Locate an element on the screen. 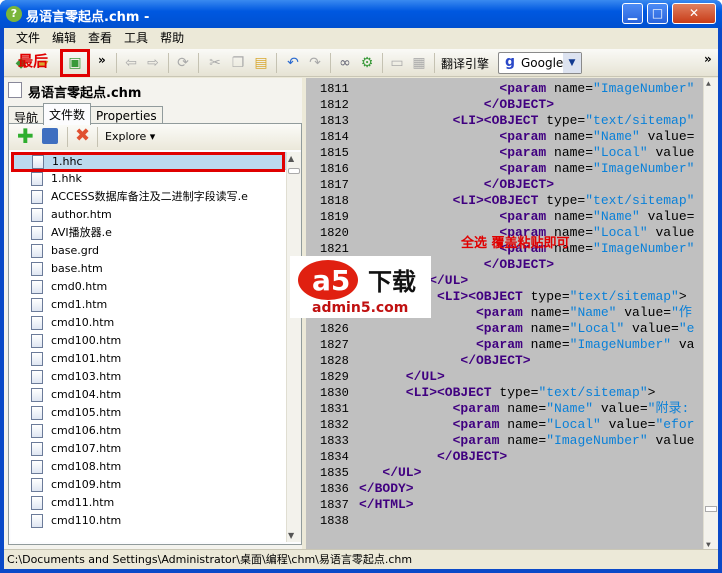 This screenshot has height=573, width=722. line-number: 1837 is located at coordinates (334, 505).